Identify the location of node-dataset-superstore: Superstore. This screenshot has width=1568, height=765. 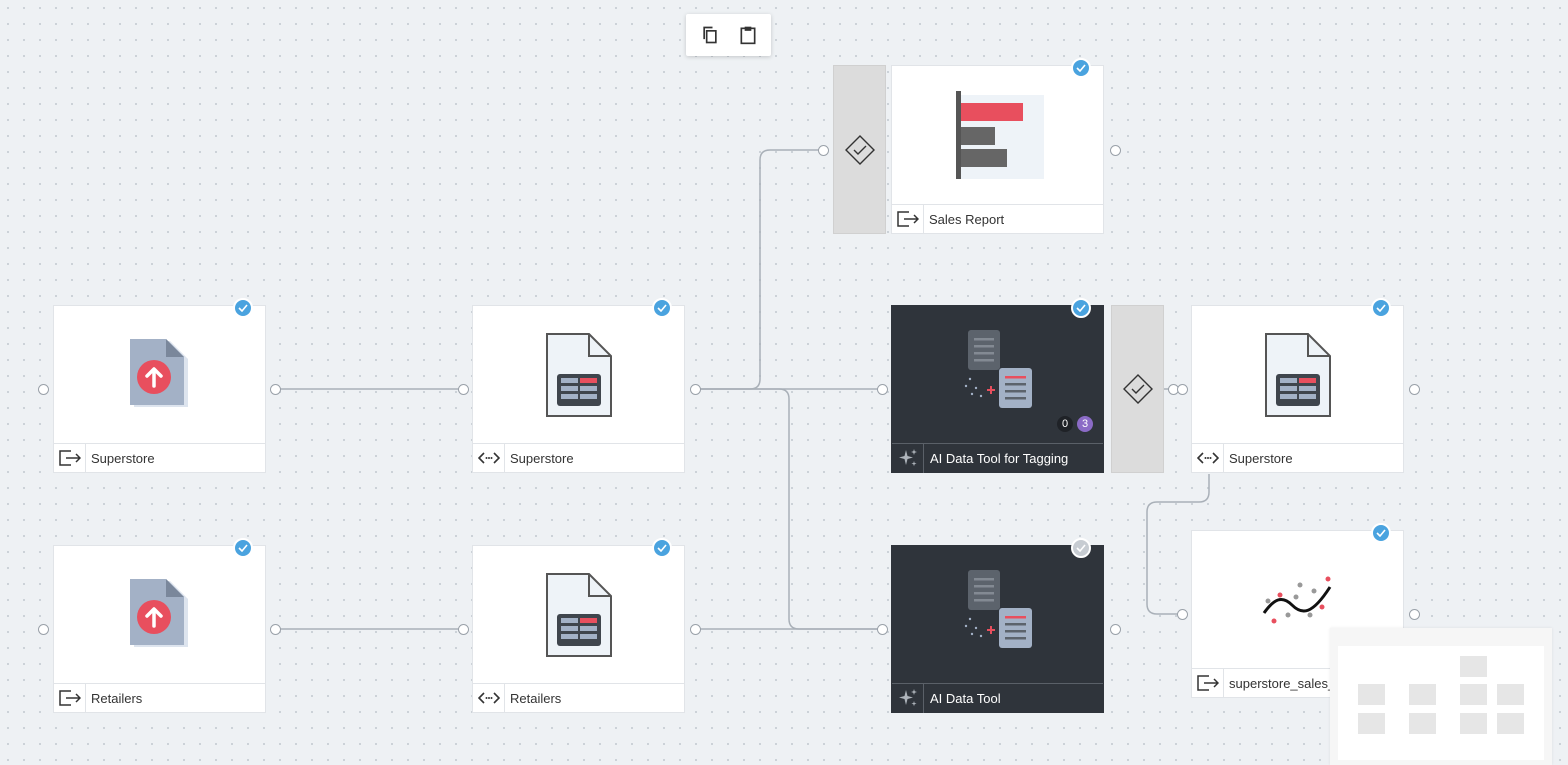
(578, 385).